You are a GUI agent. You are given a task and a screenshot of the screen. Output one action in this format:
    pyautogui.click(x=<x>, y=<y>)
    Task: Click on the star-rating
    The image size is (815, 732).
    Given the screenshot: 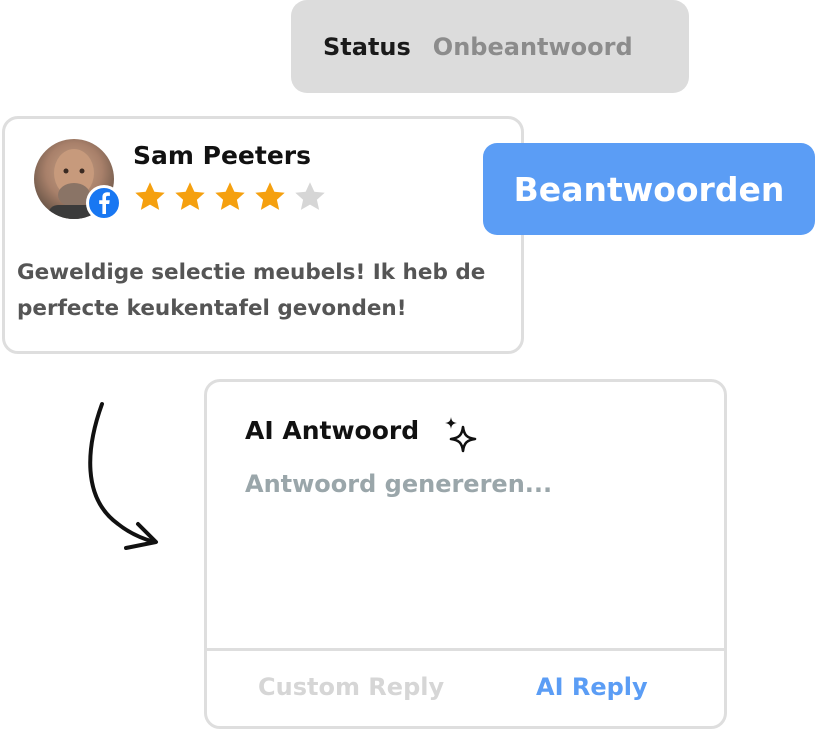 What is the action you would take?
    pyautogui.click(x=230, y=197)
    